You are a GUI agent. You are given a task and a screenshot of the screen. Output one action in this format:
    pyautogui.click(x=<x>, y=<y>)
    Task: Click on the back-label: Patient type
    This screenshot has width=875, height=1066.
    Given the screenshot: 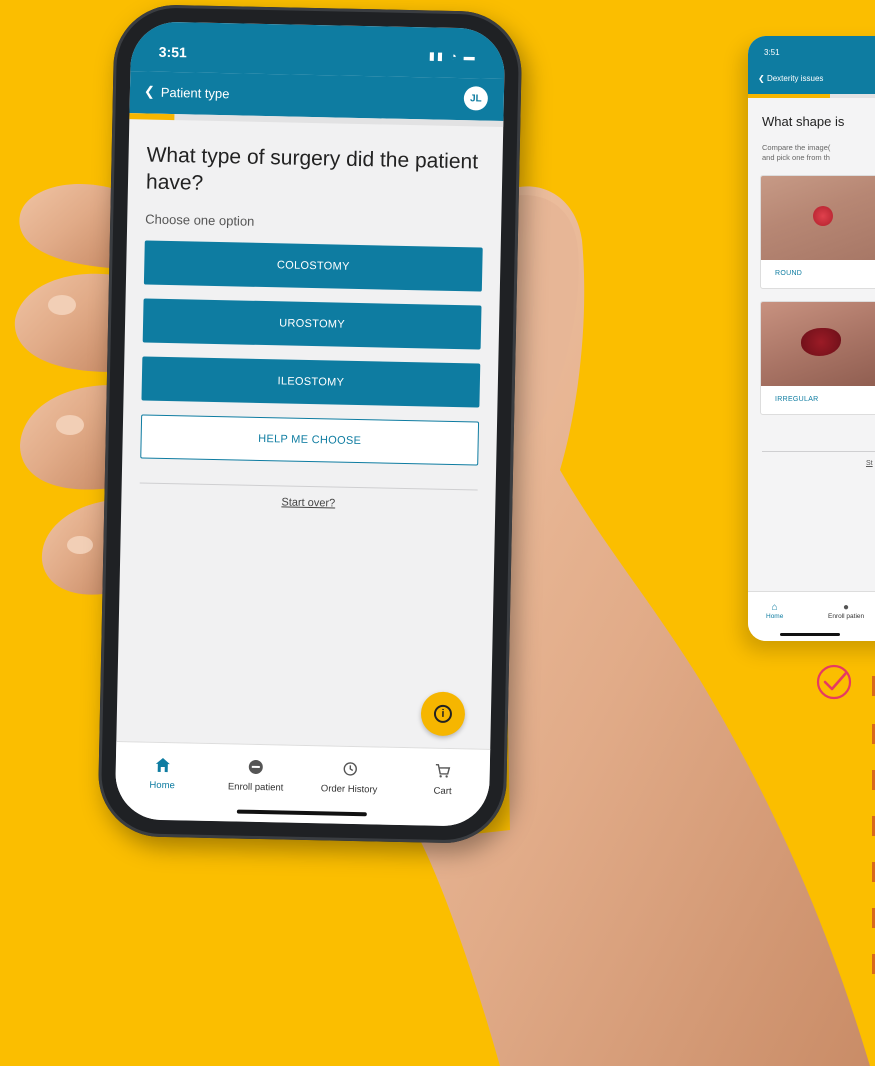 What is the action you would take?
    pyautogui.click(x=195, y=92)
    